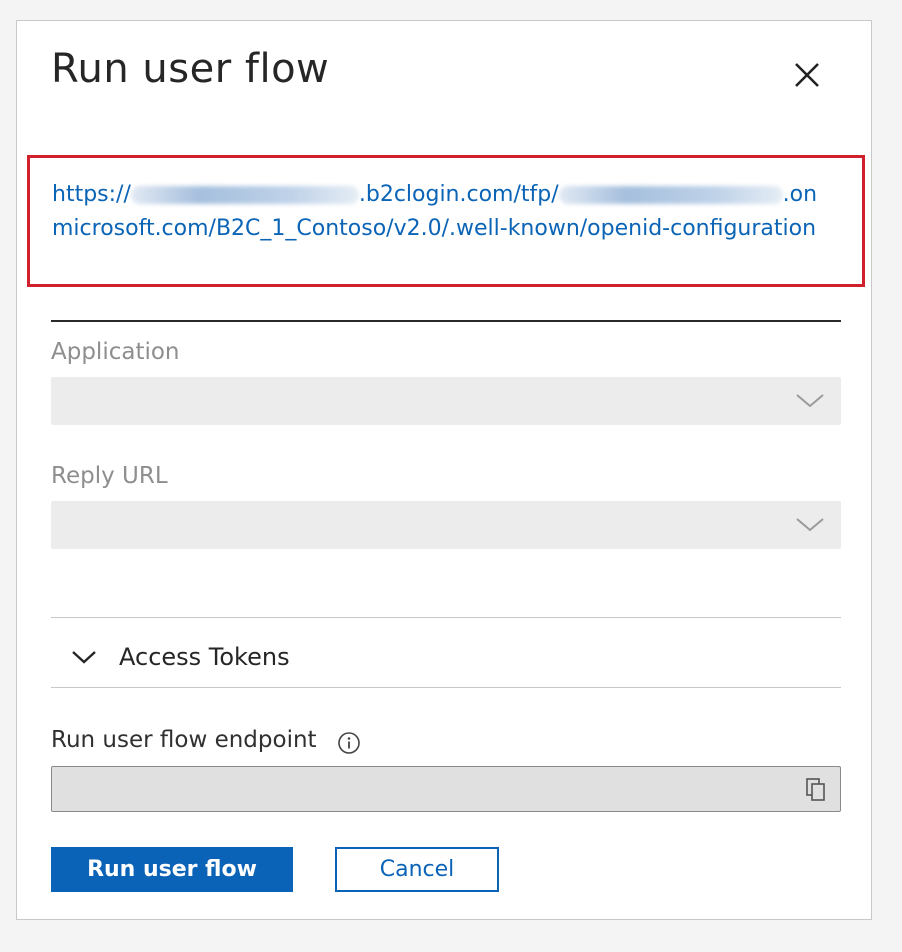 The width and height of the screenshot is (902, 952). Describe the element at coordinates (417, 869) in the screenshot. I see `cancel-button: Cancel` at that location.